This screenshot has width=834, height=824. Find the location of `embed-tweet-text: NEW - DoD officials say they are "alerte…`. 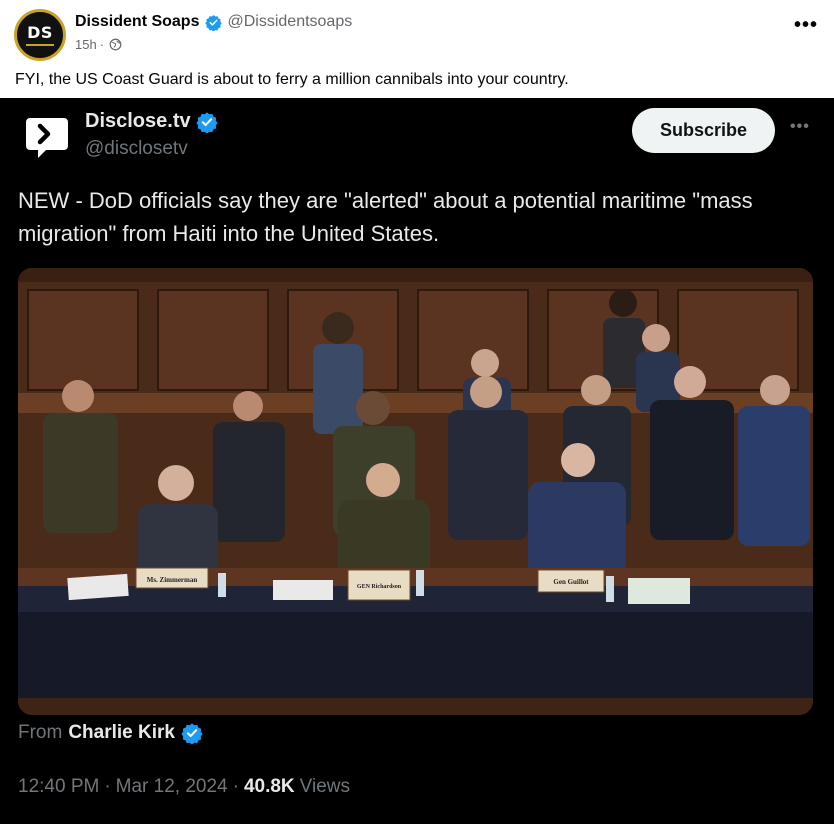

embed-tweet-text: NEW - DoD officials say they are "alerte… is located at coordinates (385, 217).